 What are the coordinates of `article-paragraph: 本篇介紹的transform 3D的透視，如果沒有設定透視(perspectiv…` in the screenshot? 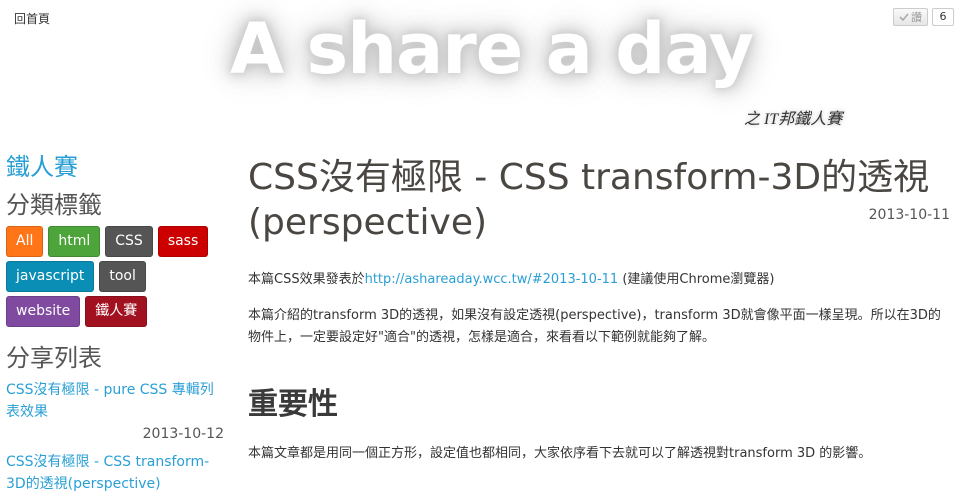 It's located at (594, 326).